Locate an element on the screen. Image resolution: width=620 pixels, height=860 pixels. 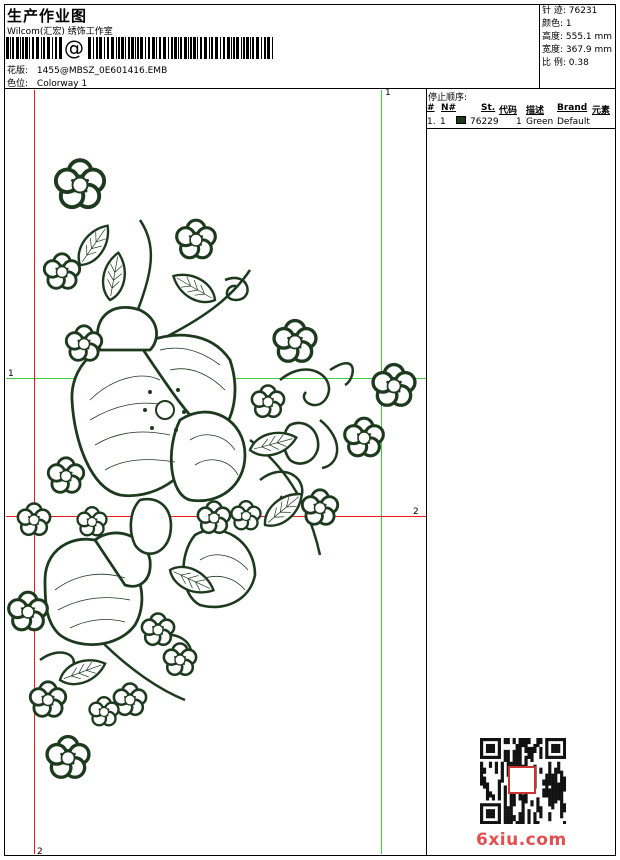
col-stitches: St. is located at coordinates (488, 108).